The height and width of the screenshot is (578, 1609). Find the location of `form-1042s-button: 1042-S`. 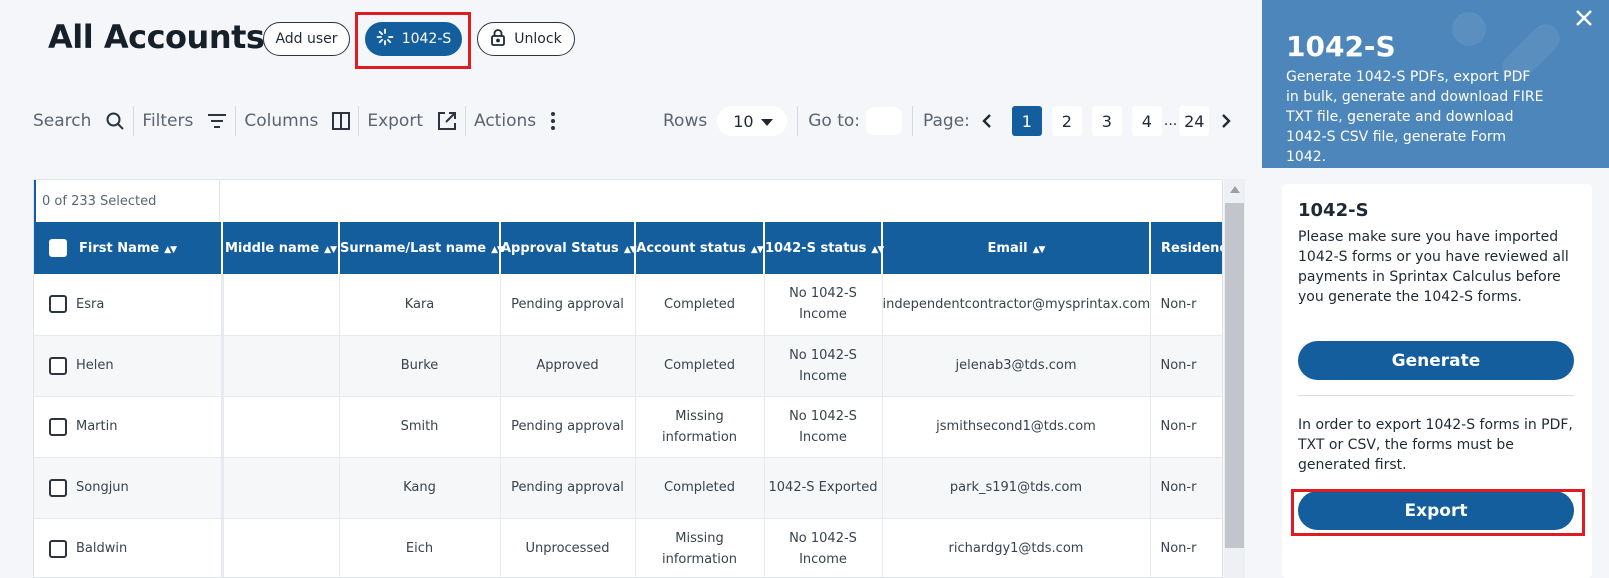

form-1042s-button: 1042-S is located at coordinates (413, 39).